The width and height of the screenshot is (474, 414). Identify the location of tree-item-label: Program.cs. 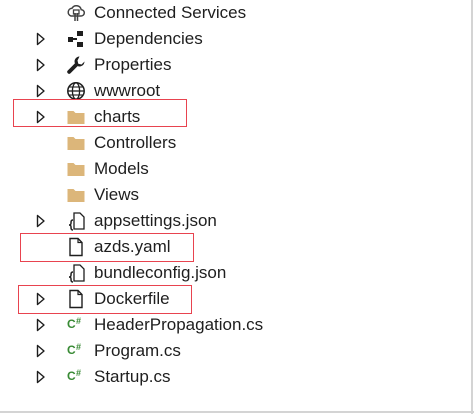
(137, 350).